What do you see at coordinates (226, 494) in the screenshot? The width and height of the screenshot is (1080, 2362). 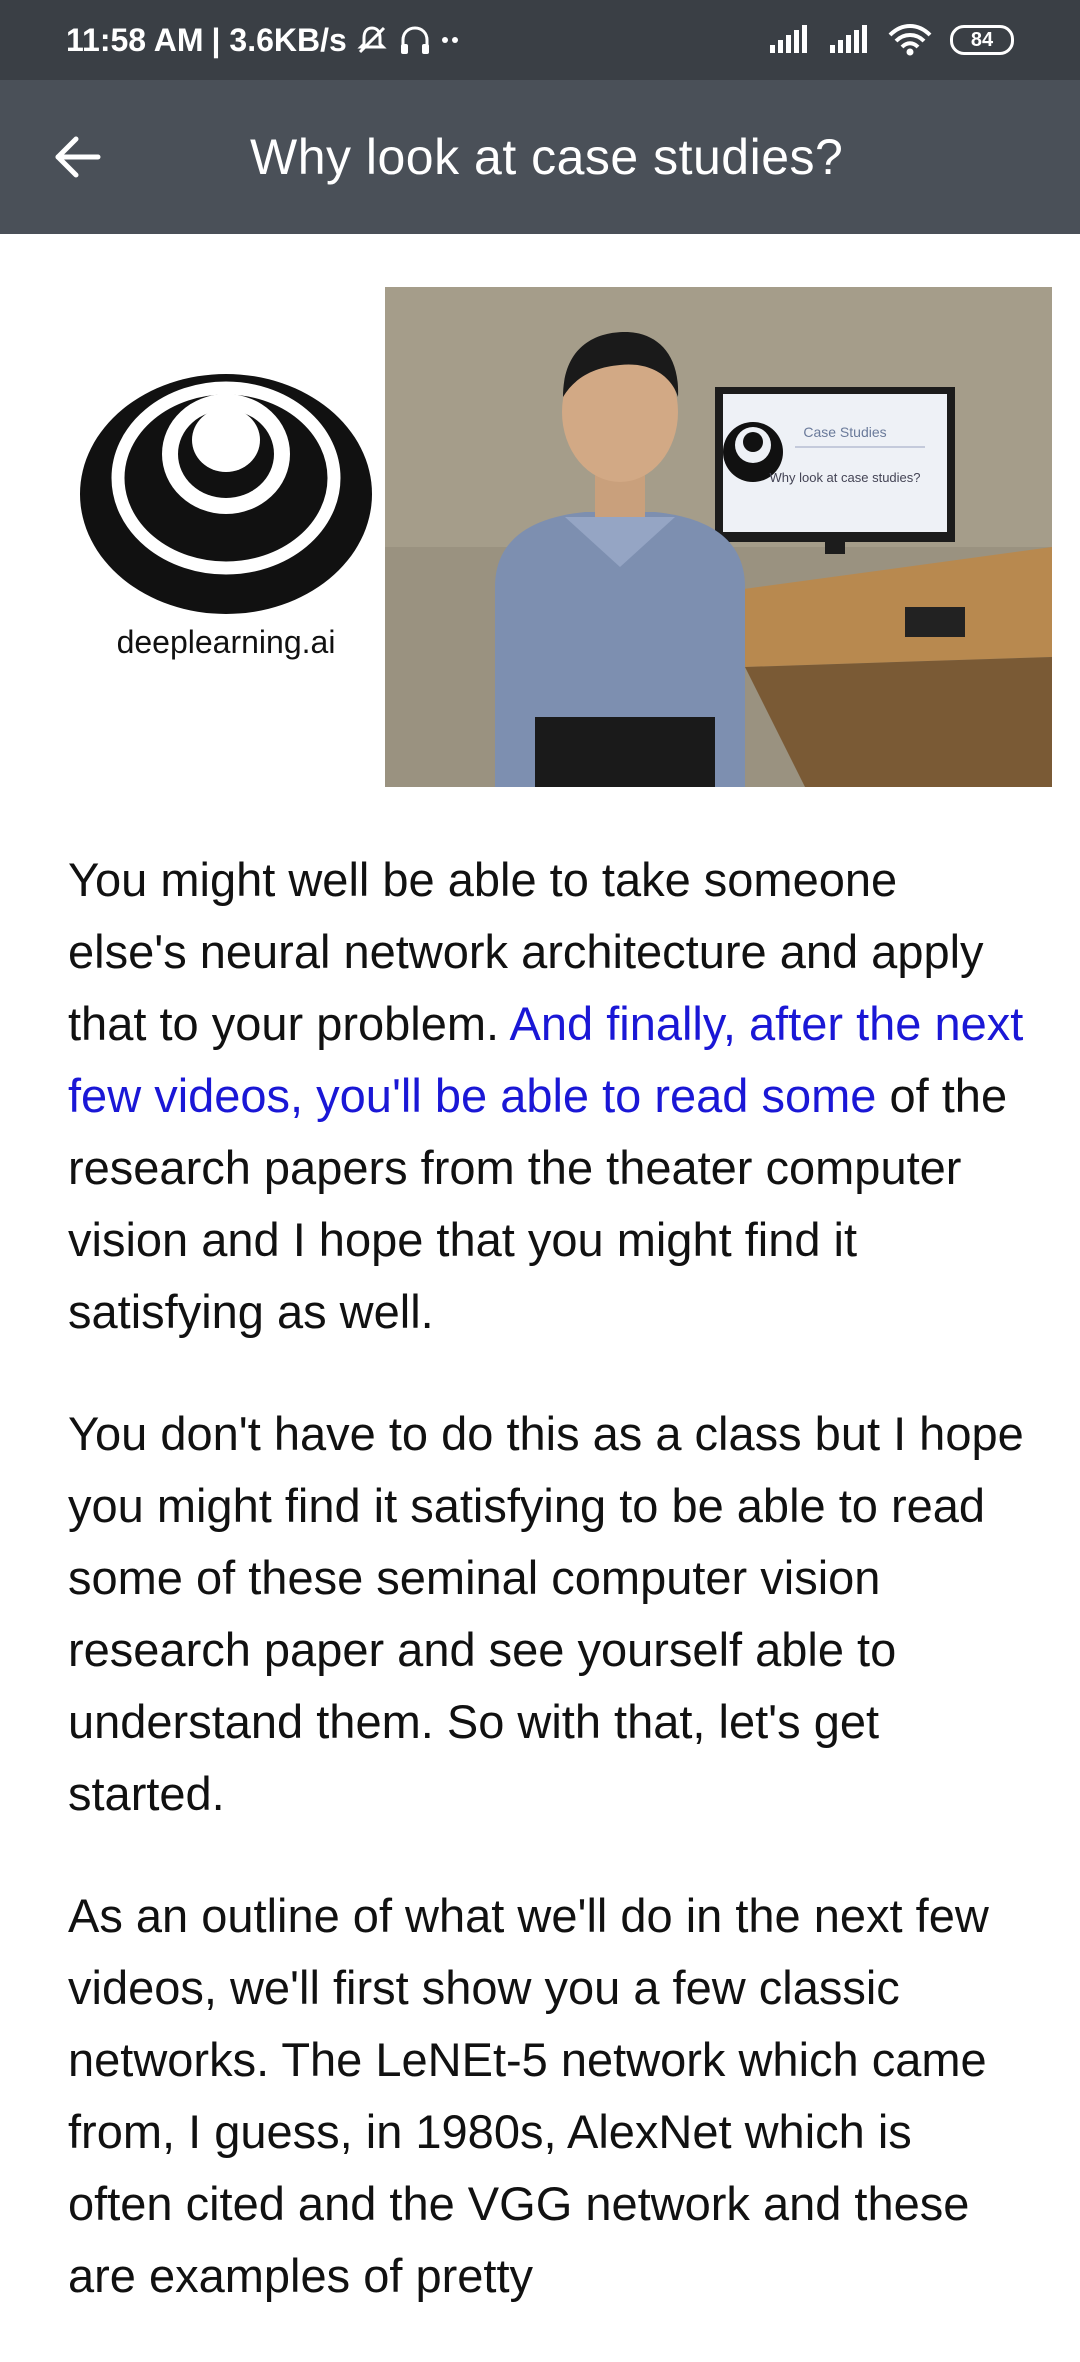 I see `deeplearning-logo-icon` at bounding box center [226, 494].